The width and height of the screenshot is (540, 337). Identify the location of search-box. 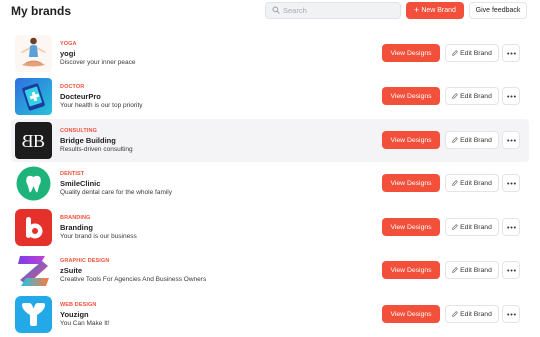
(333, 10).